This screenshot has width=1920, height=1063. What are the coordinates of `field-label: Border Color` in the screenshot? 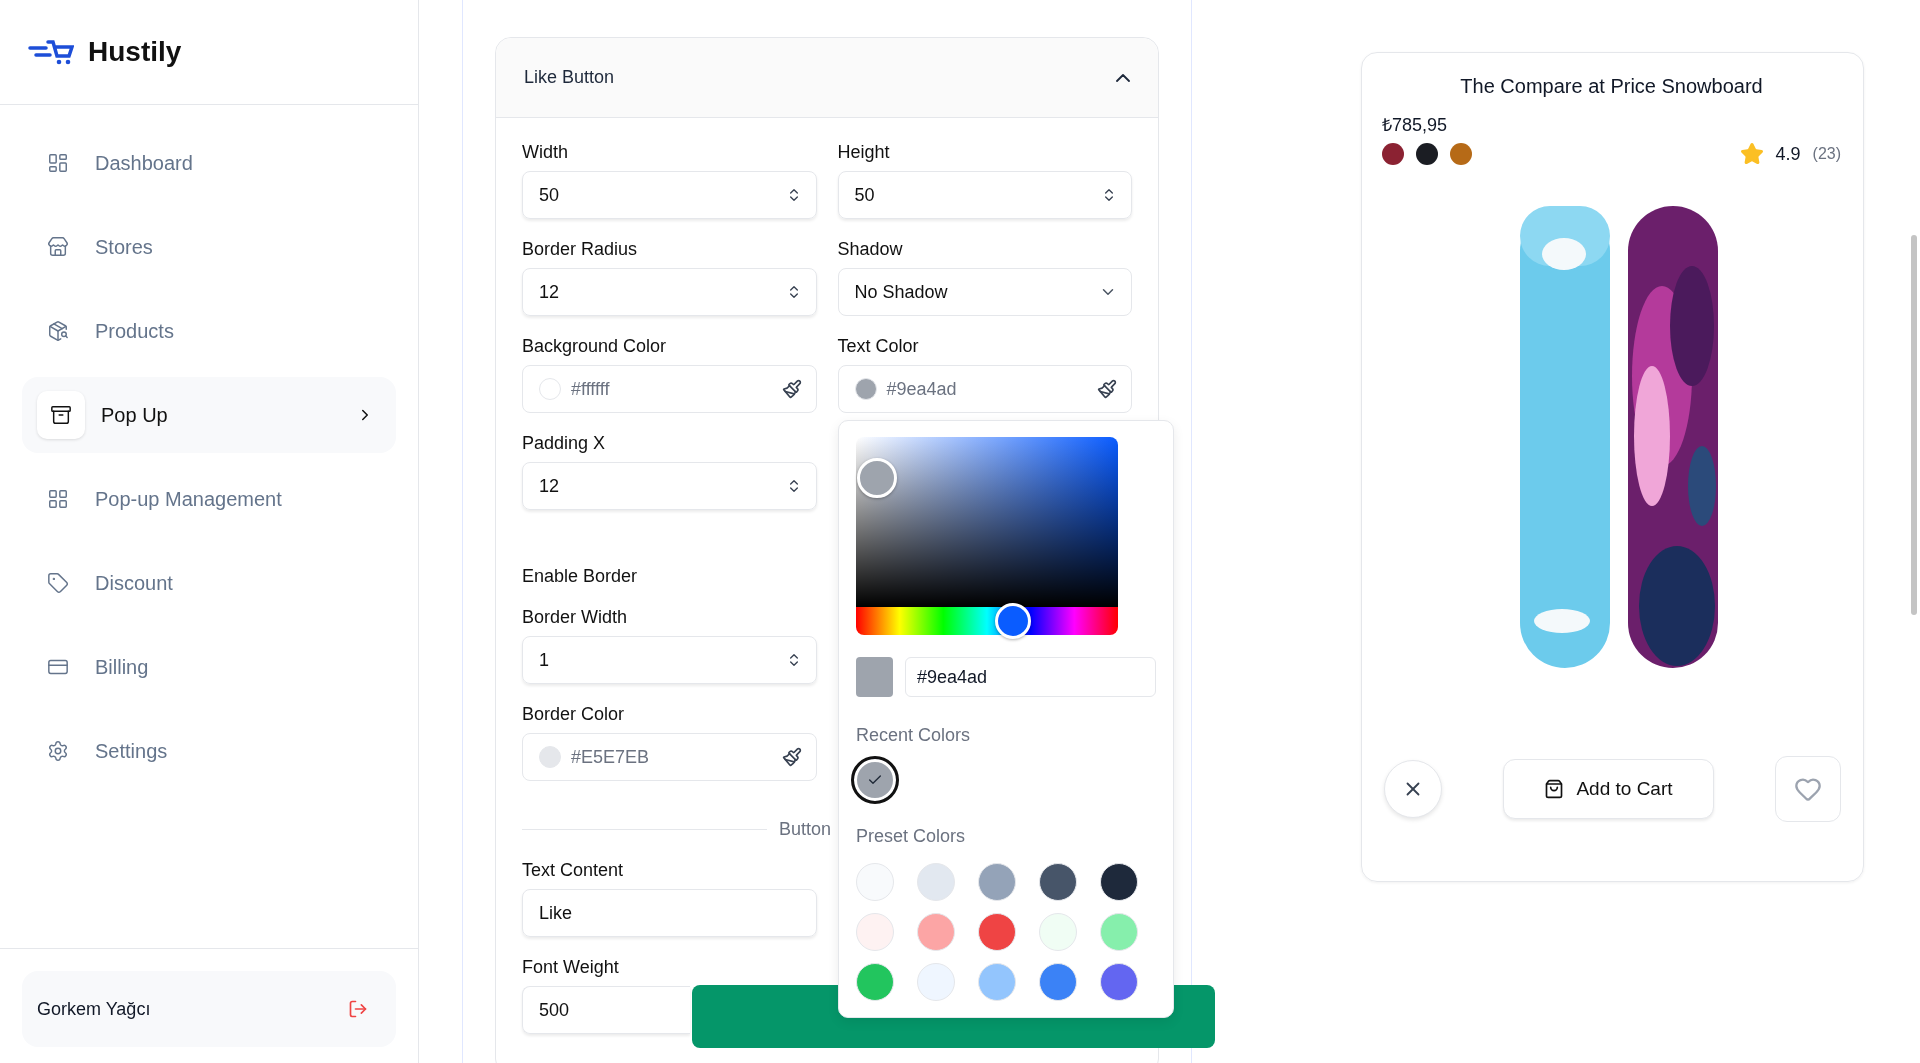 It's located at (574, 714).